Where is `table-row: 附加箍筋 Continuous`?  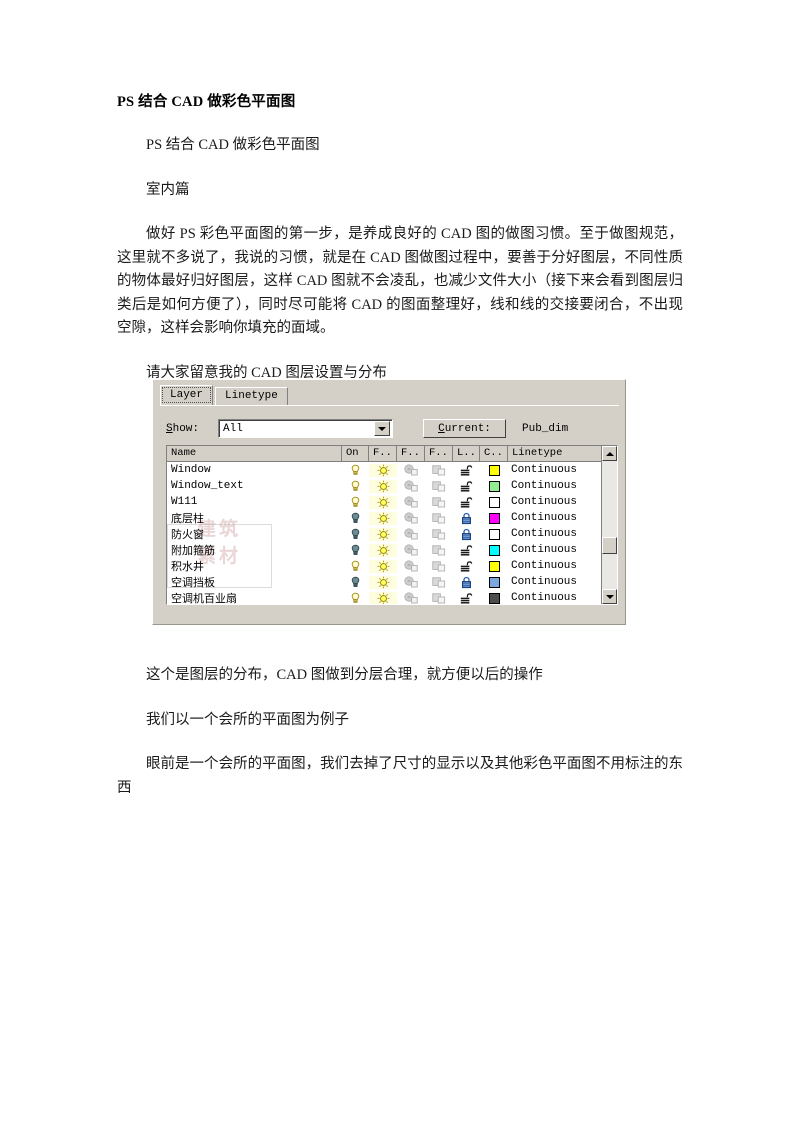
table-row: 附加箍筋 Continuous is located at coordinates (392, 550).